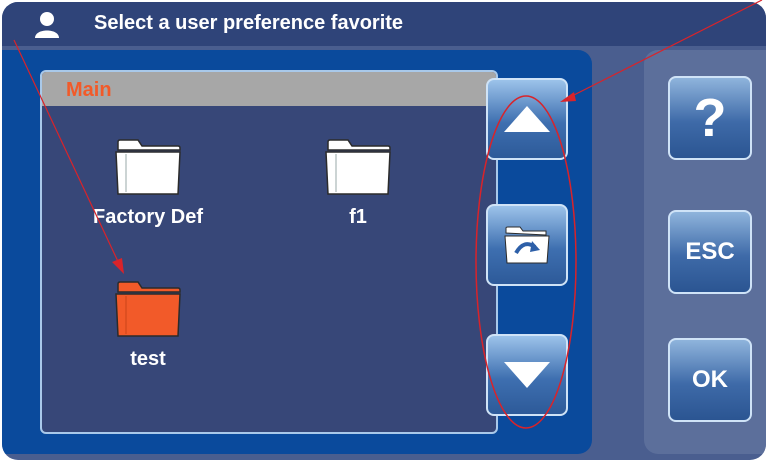  I want to click on folder-label: f1, so click(358, 217).